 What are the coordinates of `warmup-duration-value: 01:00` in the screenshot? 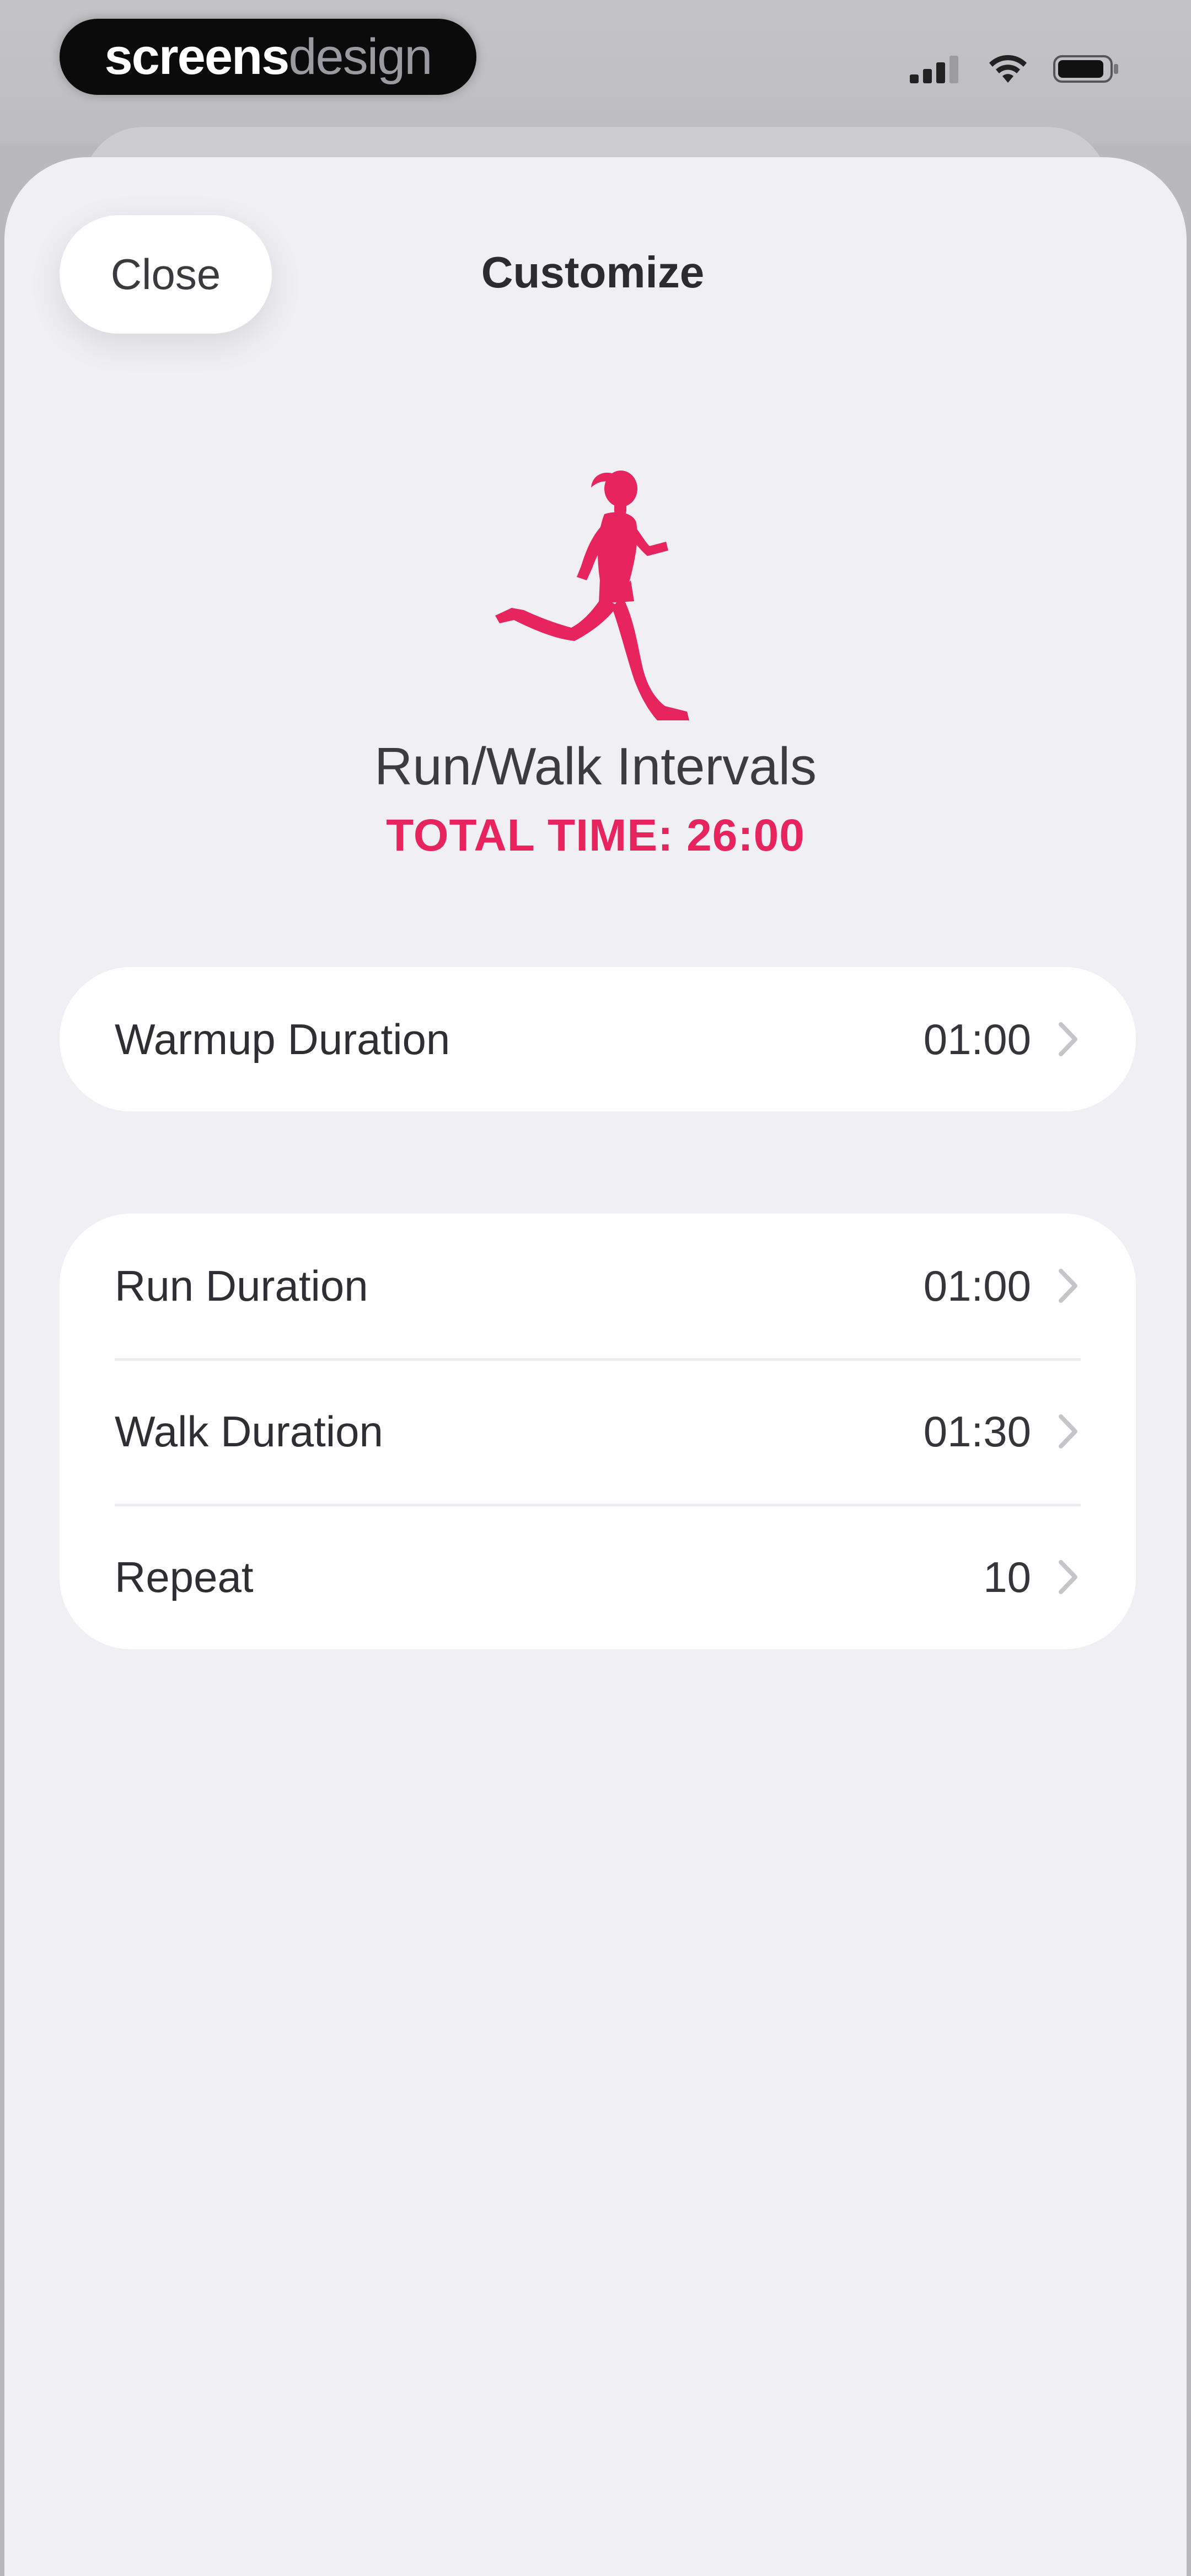 It's located at (977, 1038).